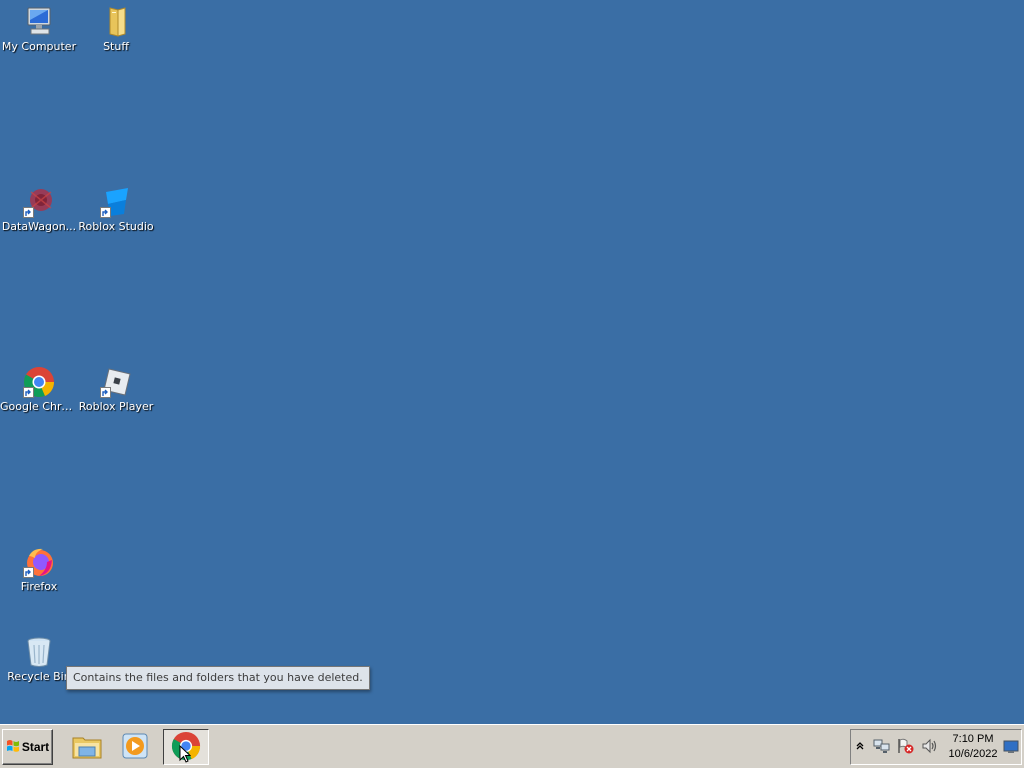  What do you see at coordinates (116, 46) in the screenshot?
I see `desktop-icon-label: Stuff` at bounding box center [116, 46].